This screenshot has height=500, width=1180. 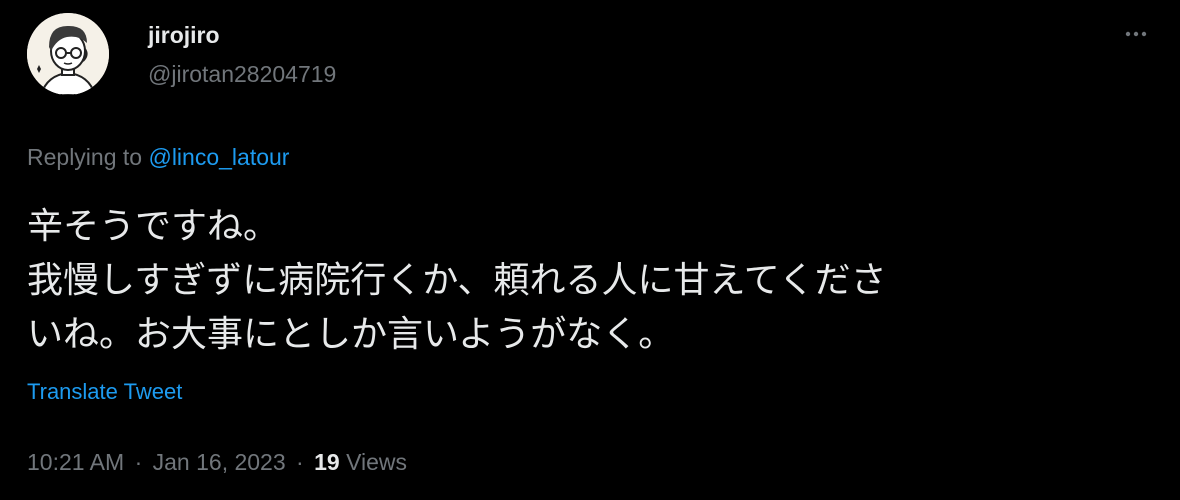 I want to click on reply-mention-link: @linco_latour, so click(x=218, y=157).